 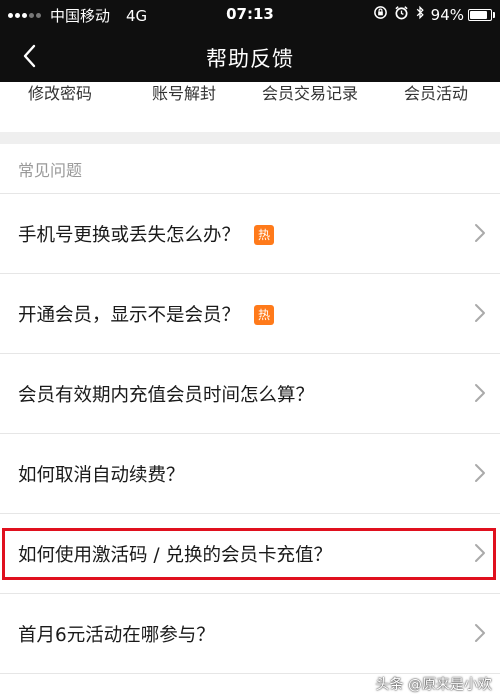 I want to click on battery-icon, so click(x=481, y=14).